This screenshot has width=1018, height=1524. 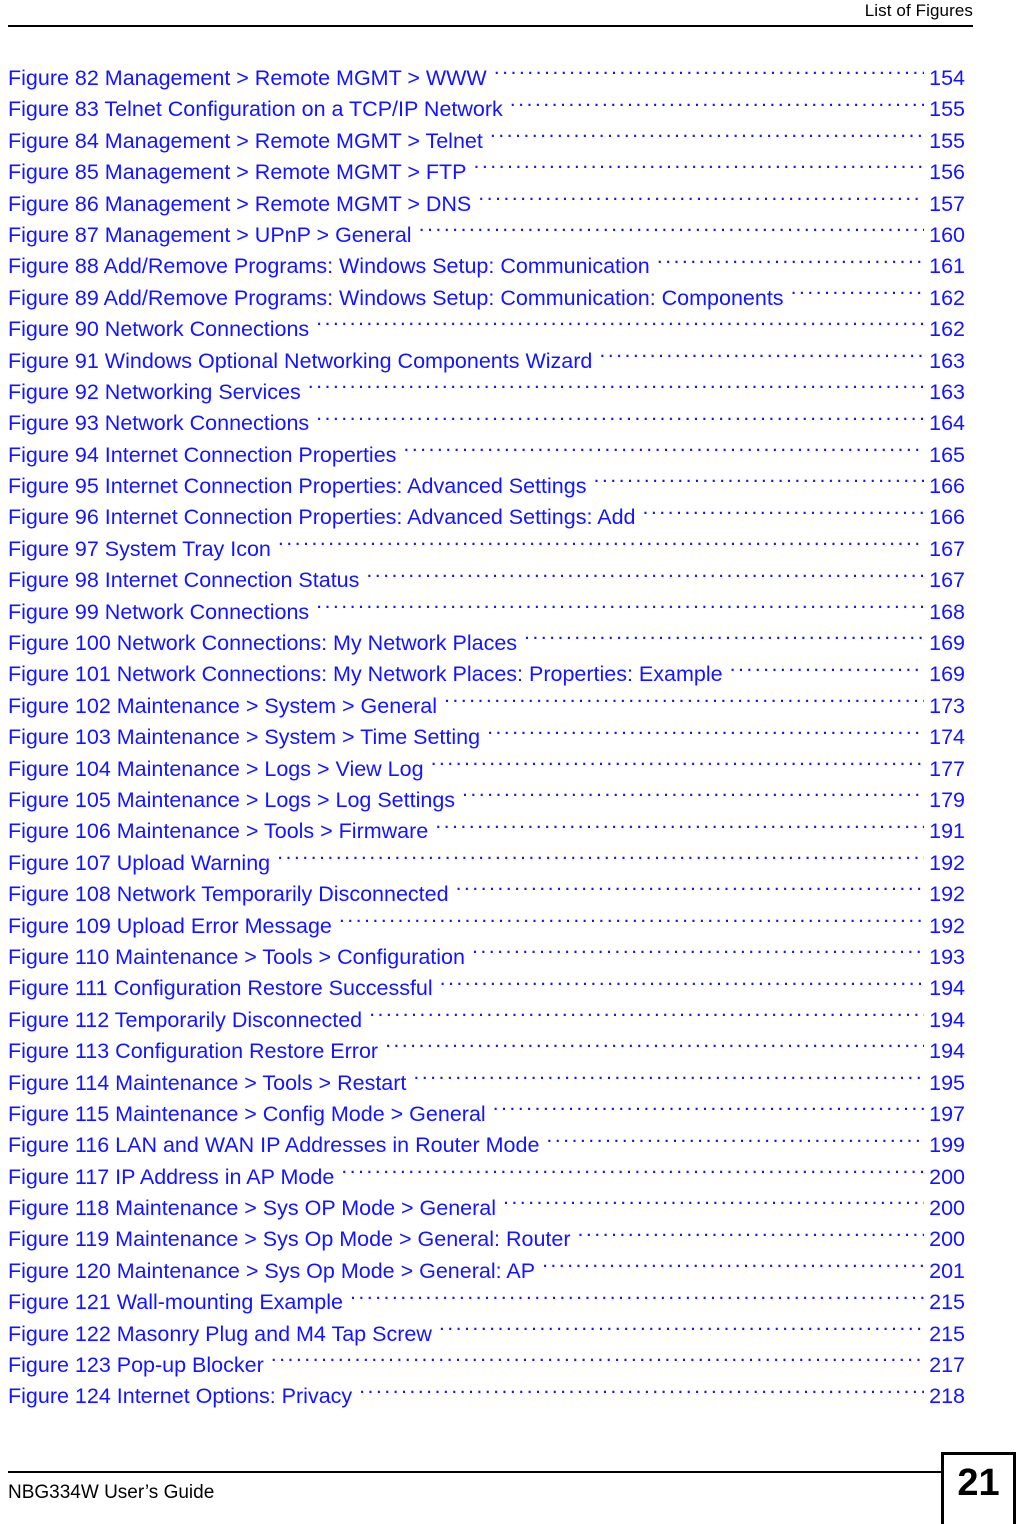 What do you see at coordinates (220, 1333) in the screenshot?
I see `toc-entry-label: Figure 122 Masonry Plug and M4 Tap Screw` at bounding box center [220, 1333].